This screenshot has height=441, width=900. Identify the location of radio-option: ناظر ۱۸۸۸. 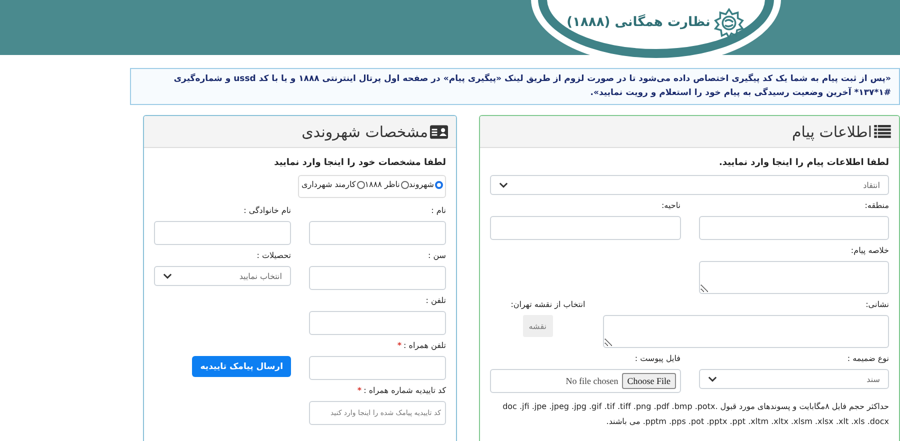
(386, 184).